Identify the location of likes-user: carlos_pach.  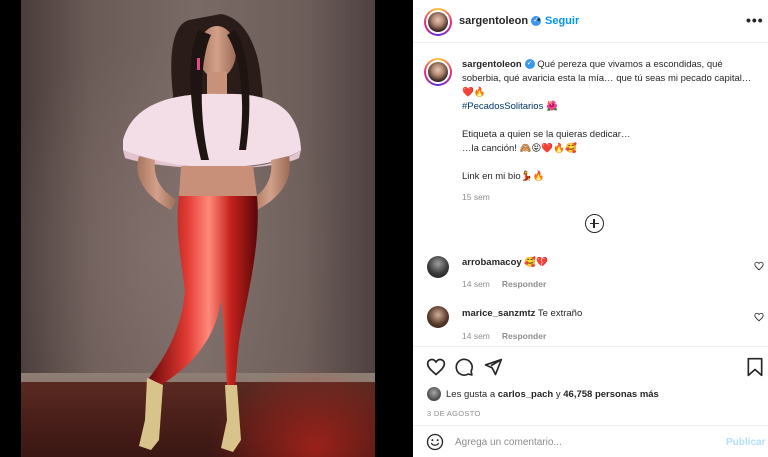
(525, 394).